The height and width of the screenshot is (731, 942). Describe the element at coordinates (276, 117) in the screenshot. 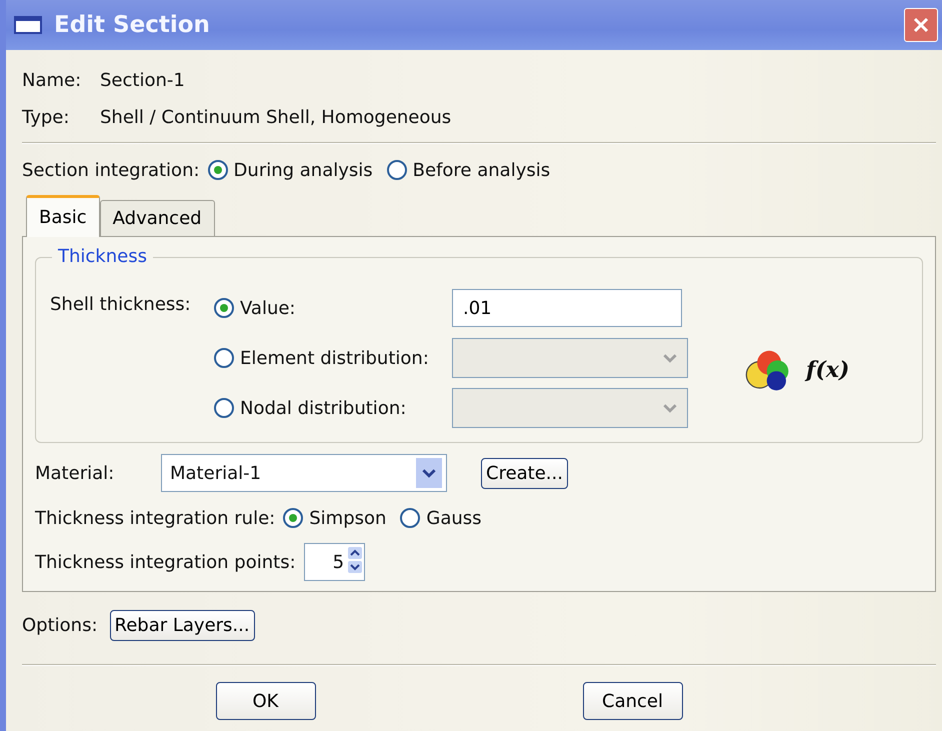

I see `field-value: Shell / Continuum Shell, Homogeneous` at that location.